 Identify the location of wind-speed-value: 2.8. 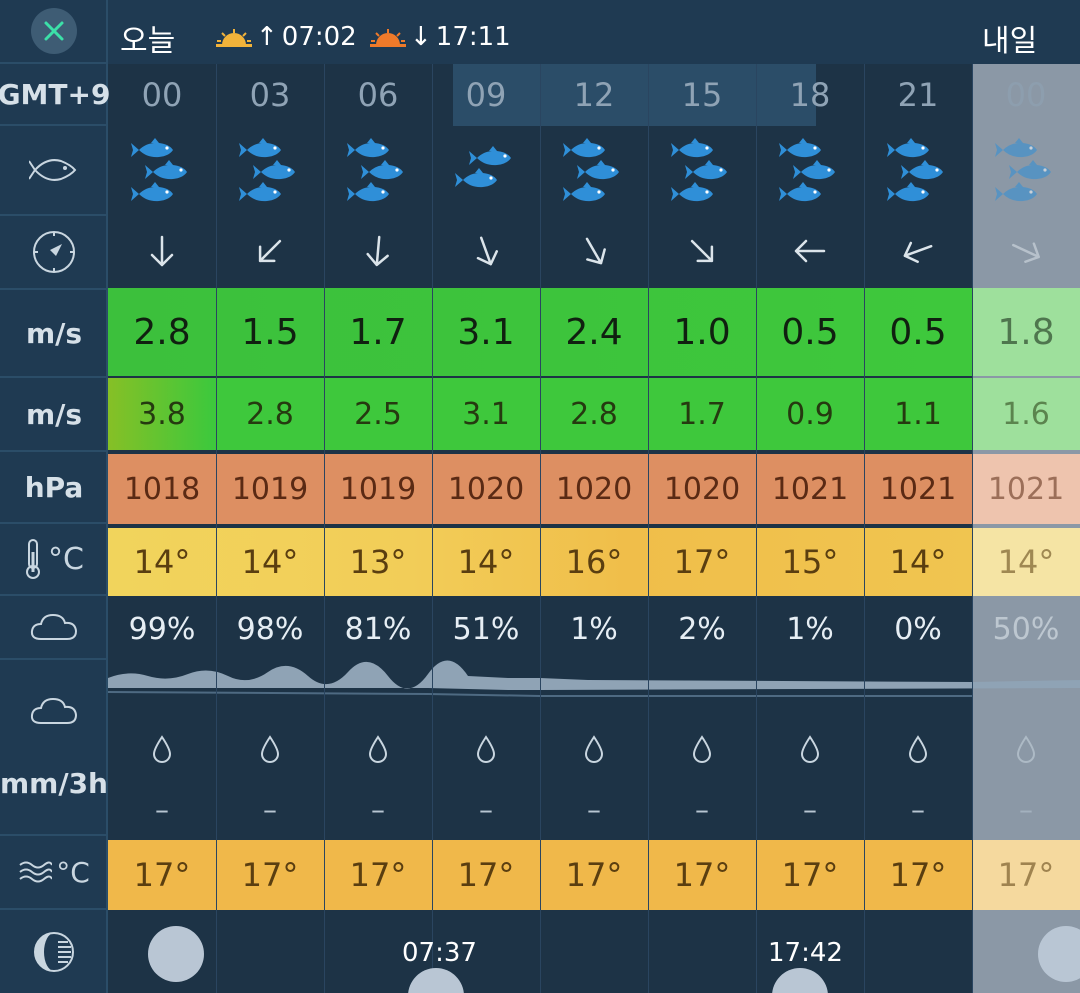
(162, 332).